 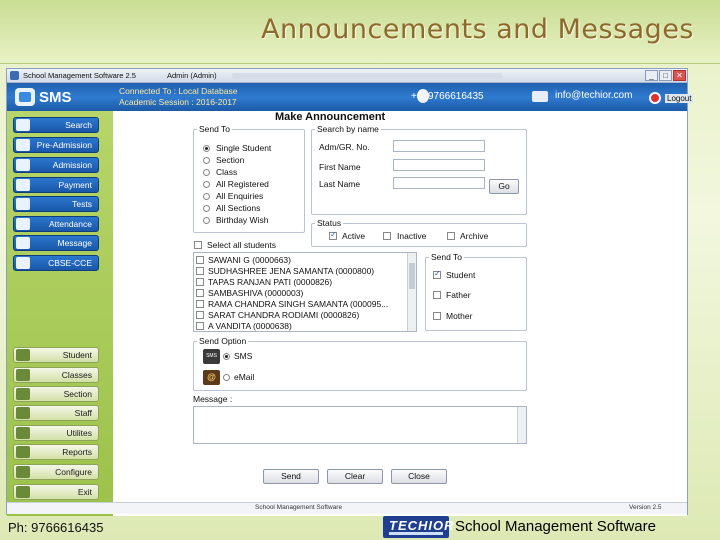 I want to click on select-all-label: Select all students, so click(x=241, y=245).